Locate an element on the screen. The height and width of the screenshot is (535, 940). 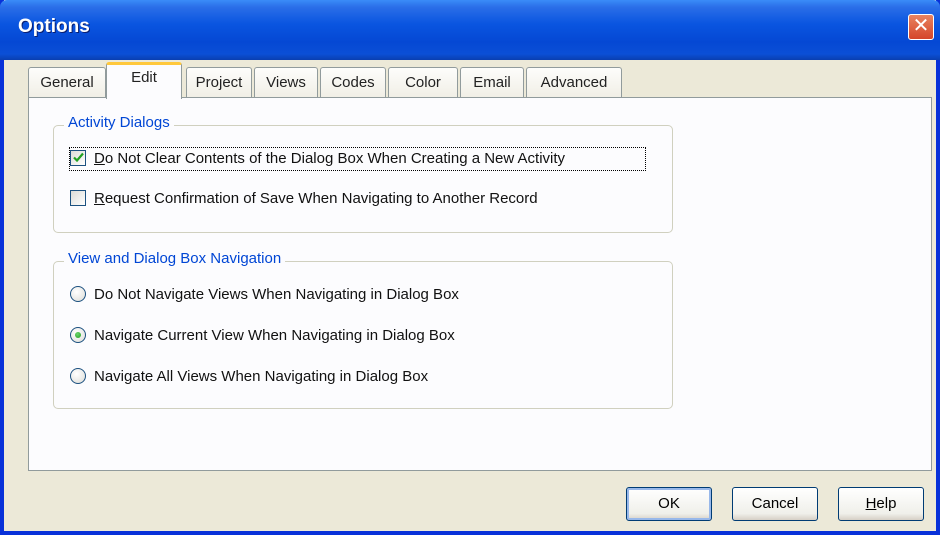
tab-project: Project is located at coordinates (219, 82).